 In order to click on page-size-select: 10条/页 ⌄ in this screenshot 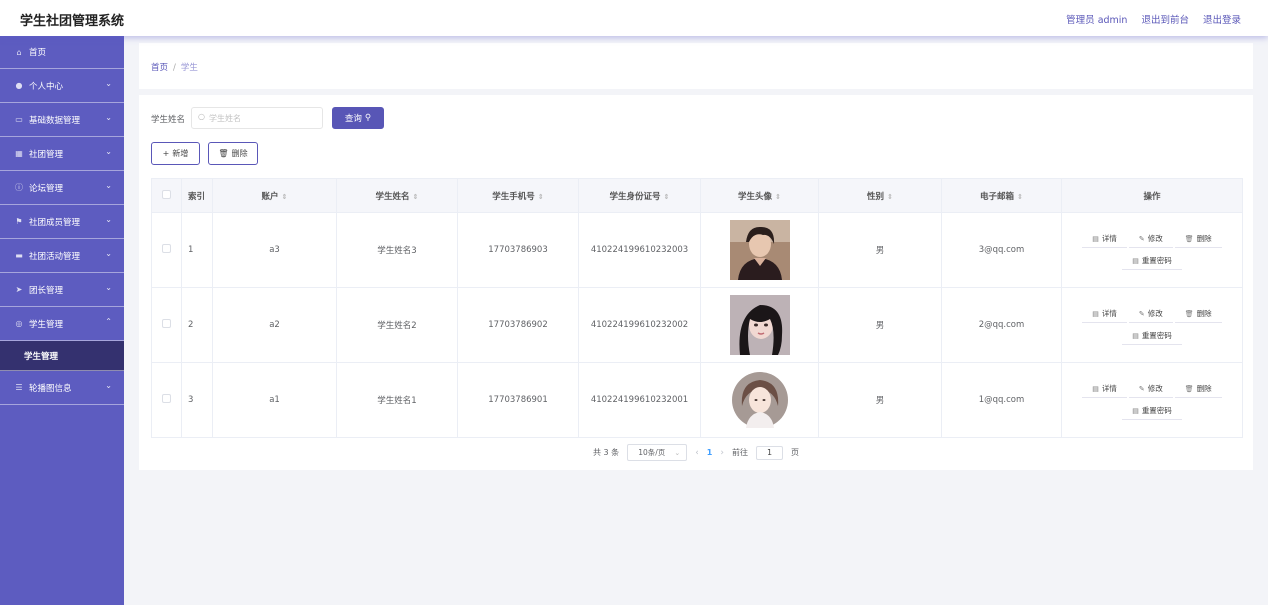, I will do `click(657, 452)`.